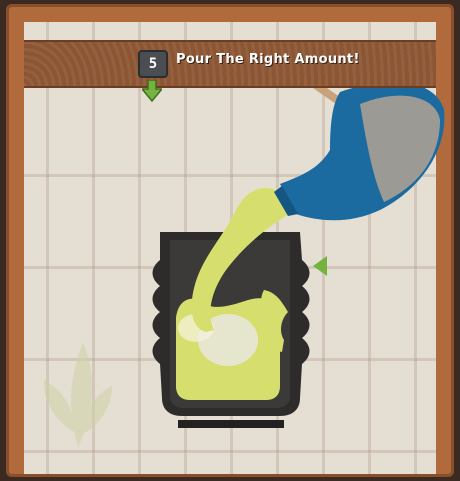 The width and height of the screenshot is (460, 481). Describe the element at coordinates (268, 59) in the screenshot. I see `instruction-title: Pour The Right Amount!` at that location.